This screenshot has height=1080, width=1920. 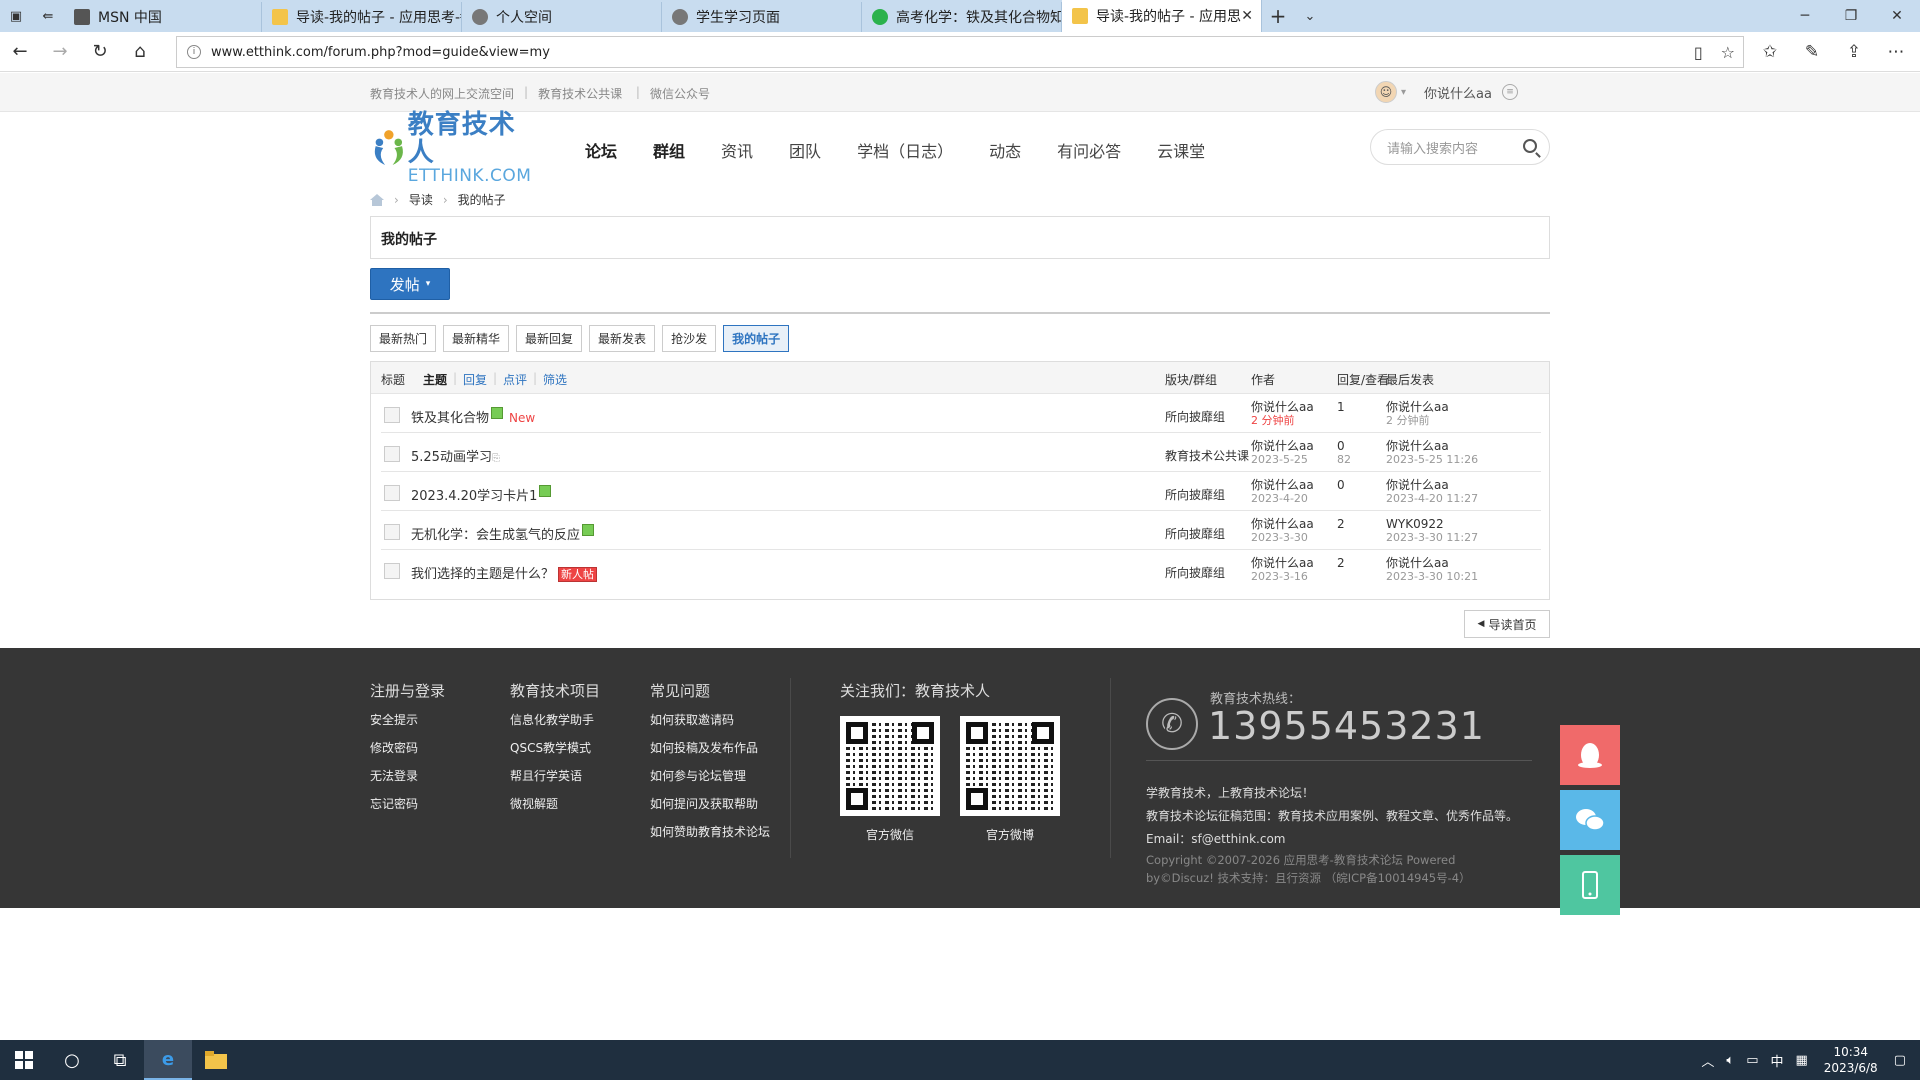 I want to click on thread-title-link: 无机化学：会生成氢气的反应, so click(x=495, y=535).